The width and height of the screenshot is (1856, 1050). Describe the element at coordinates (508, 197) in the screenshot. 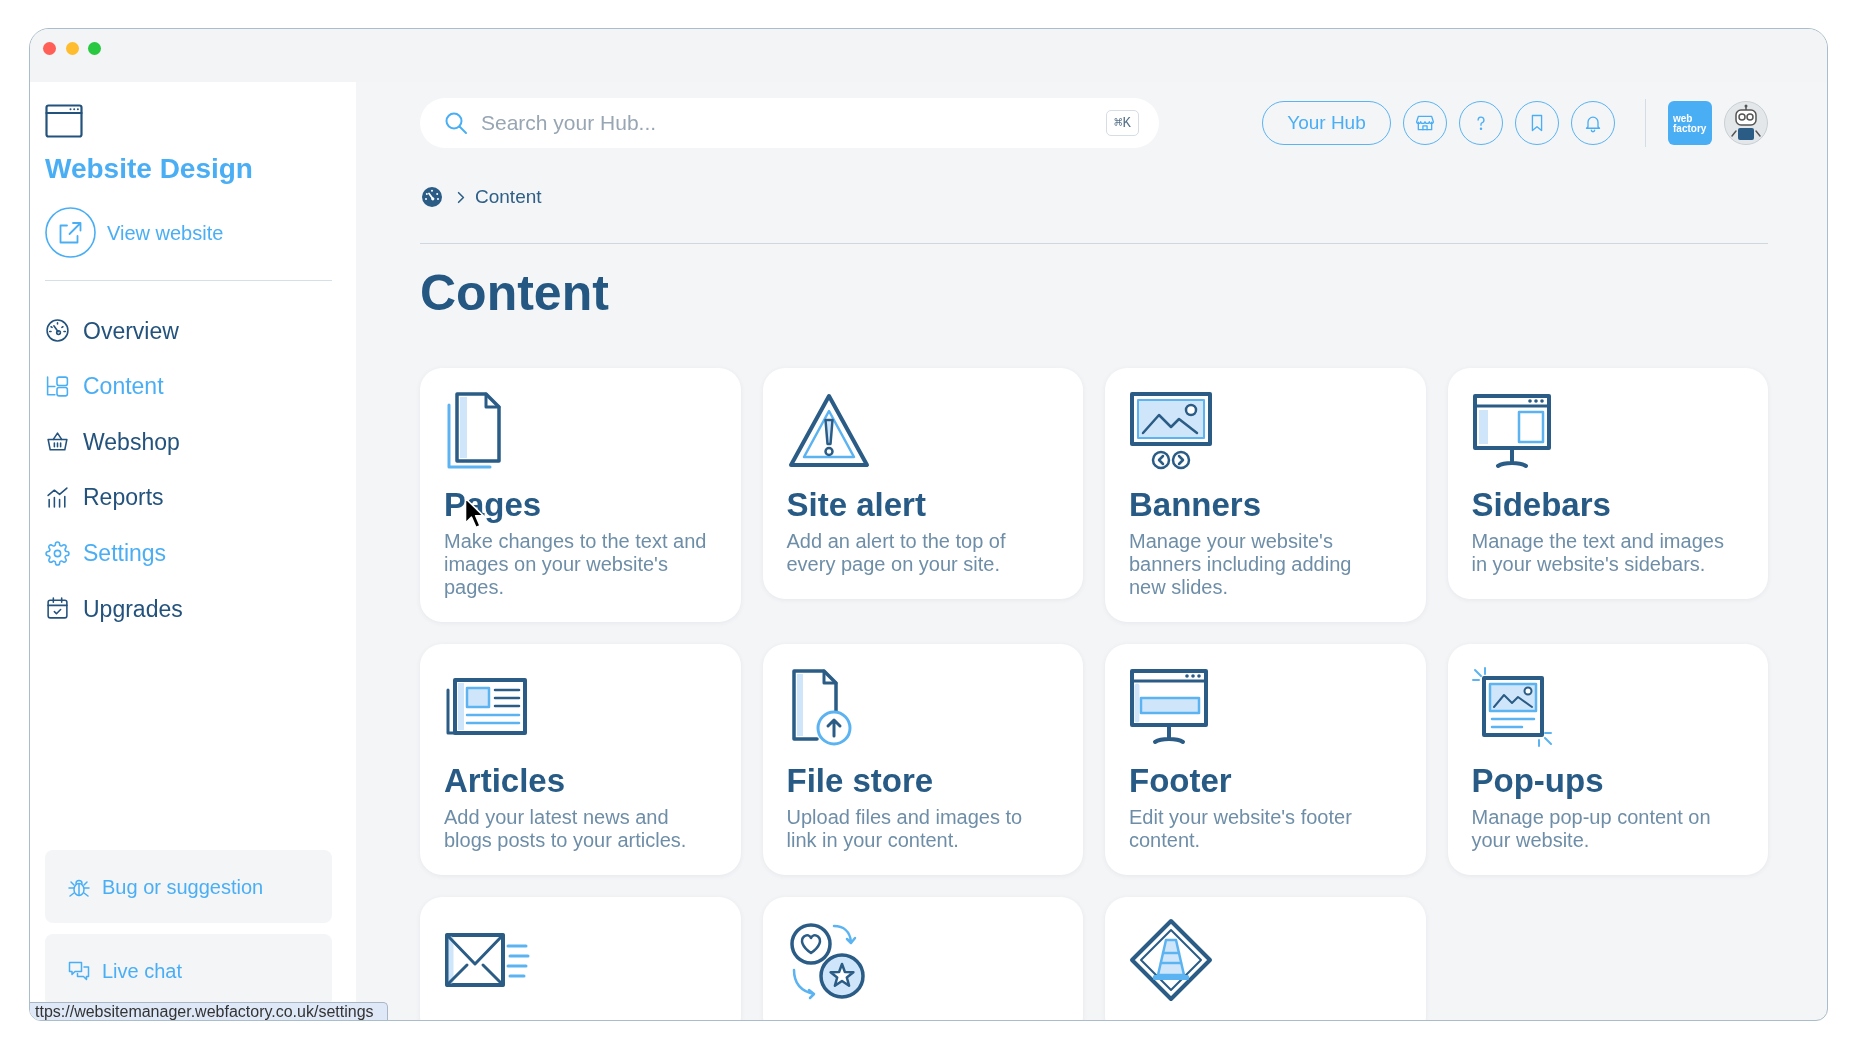

I see `breadcrumb-link: Content` at that location.